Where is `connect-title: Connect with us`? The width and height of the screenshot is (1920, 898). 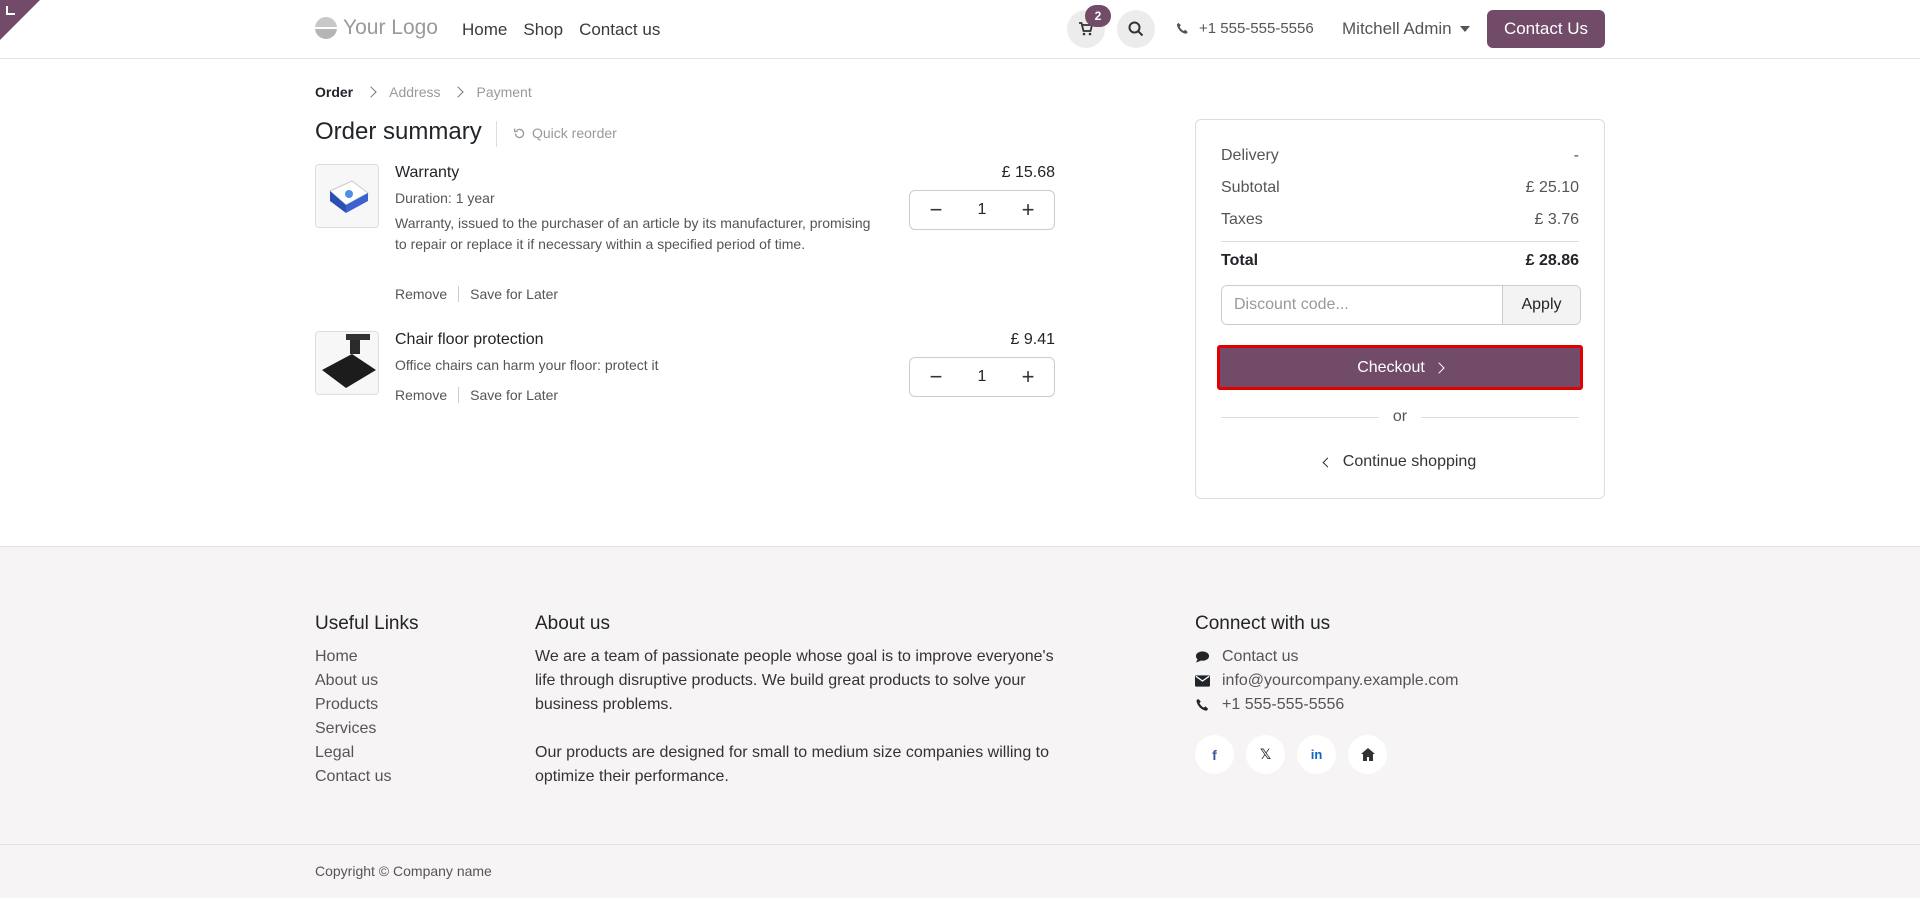
connect-title: Connect with us is located at coordinates (1263, 623).